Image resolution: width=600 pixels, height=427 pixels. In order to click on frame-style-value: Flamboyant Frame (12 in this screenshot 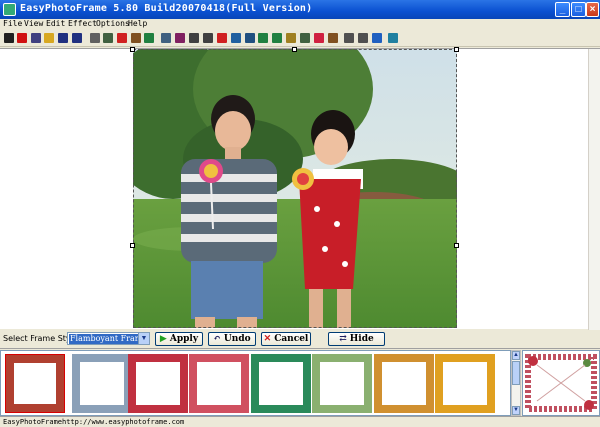, I will do `click(104, 339)`.